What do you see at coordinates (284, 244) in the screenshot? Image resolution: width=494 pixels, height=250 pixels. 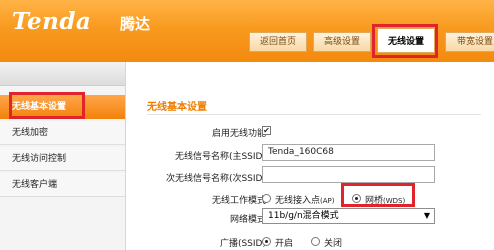 I see `broadcast-on-label: 开启` at bounding box center [284, 244].